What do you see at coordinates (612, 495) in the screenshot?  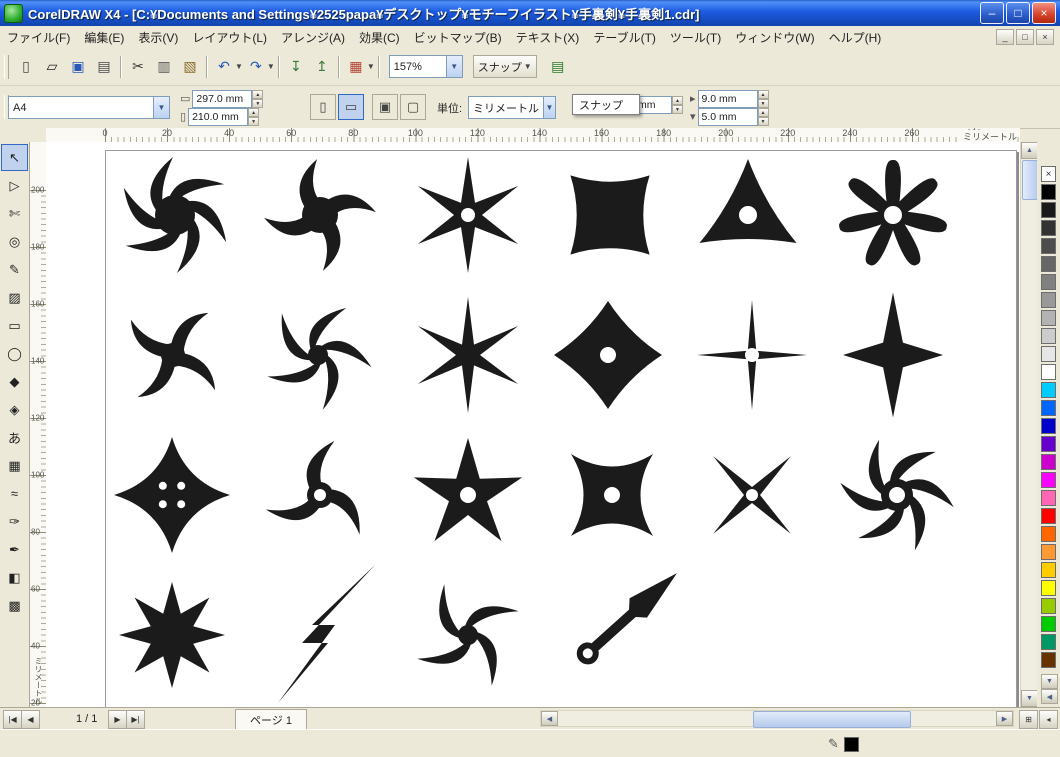 I see `shuriken-curved-x-hole` at bounding box center [612, 495].